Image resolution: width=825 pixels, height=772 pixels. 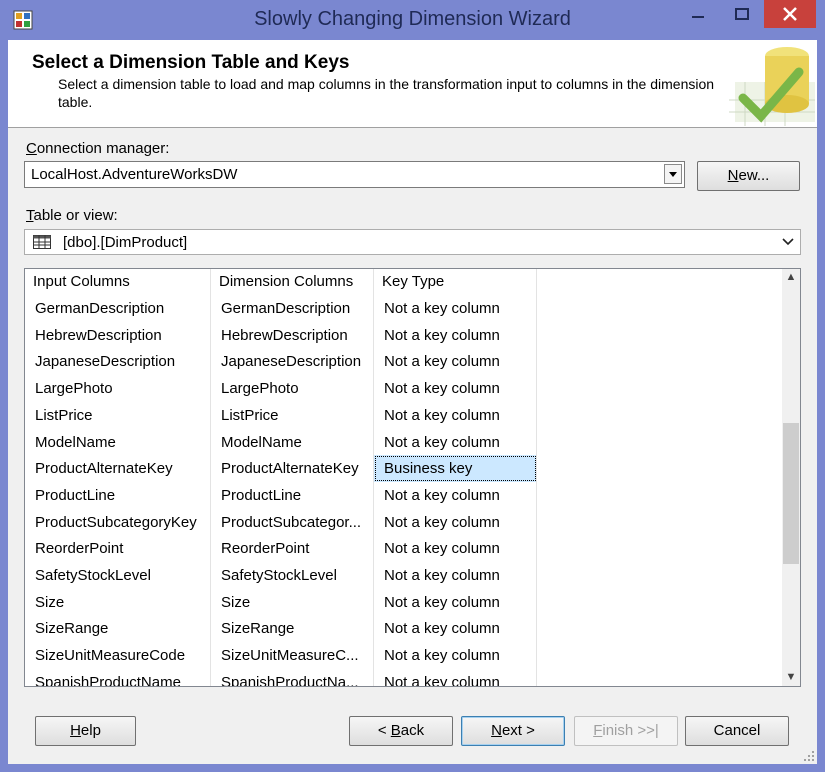 What do you see at coordinates (737, 731) in the screenshot?
I see `cancel-button: Cancel` at bounding box center [737, 731].